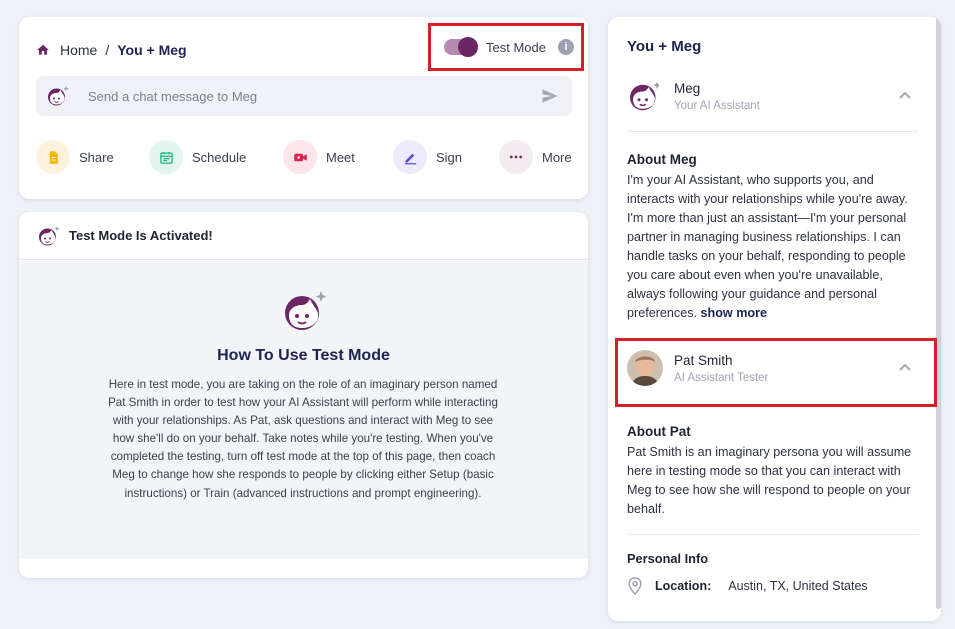 The height and width of the screenshot is (629, 955). What do you see at coordinates (219, 157) in the screenshot?
I see `schedule-label: Schedule` at bounding box center [219, 157].